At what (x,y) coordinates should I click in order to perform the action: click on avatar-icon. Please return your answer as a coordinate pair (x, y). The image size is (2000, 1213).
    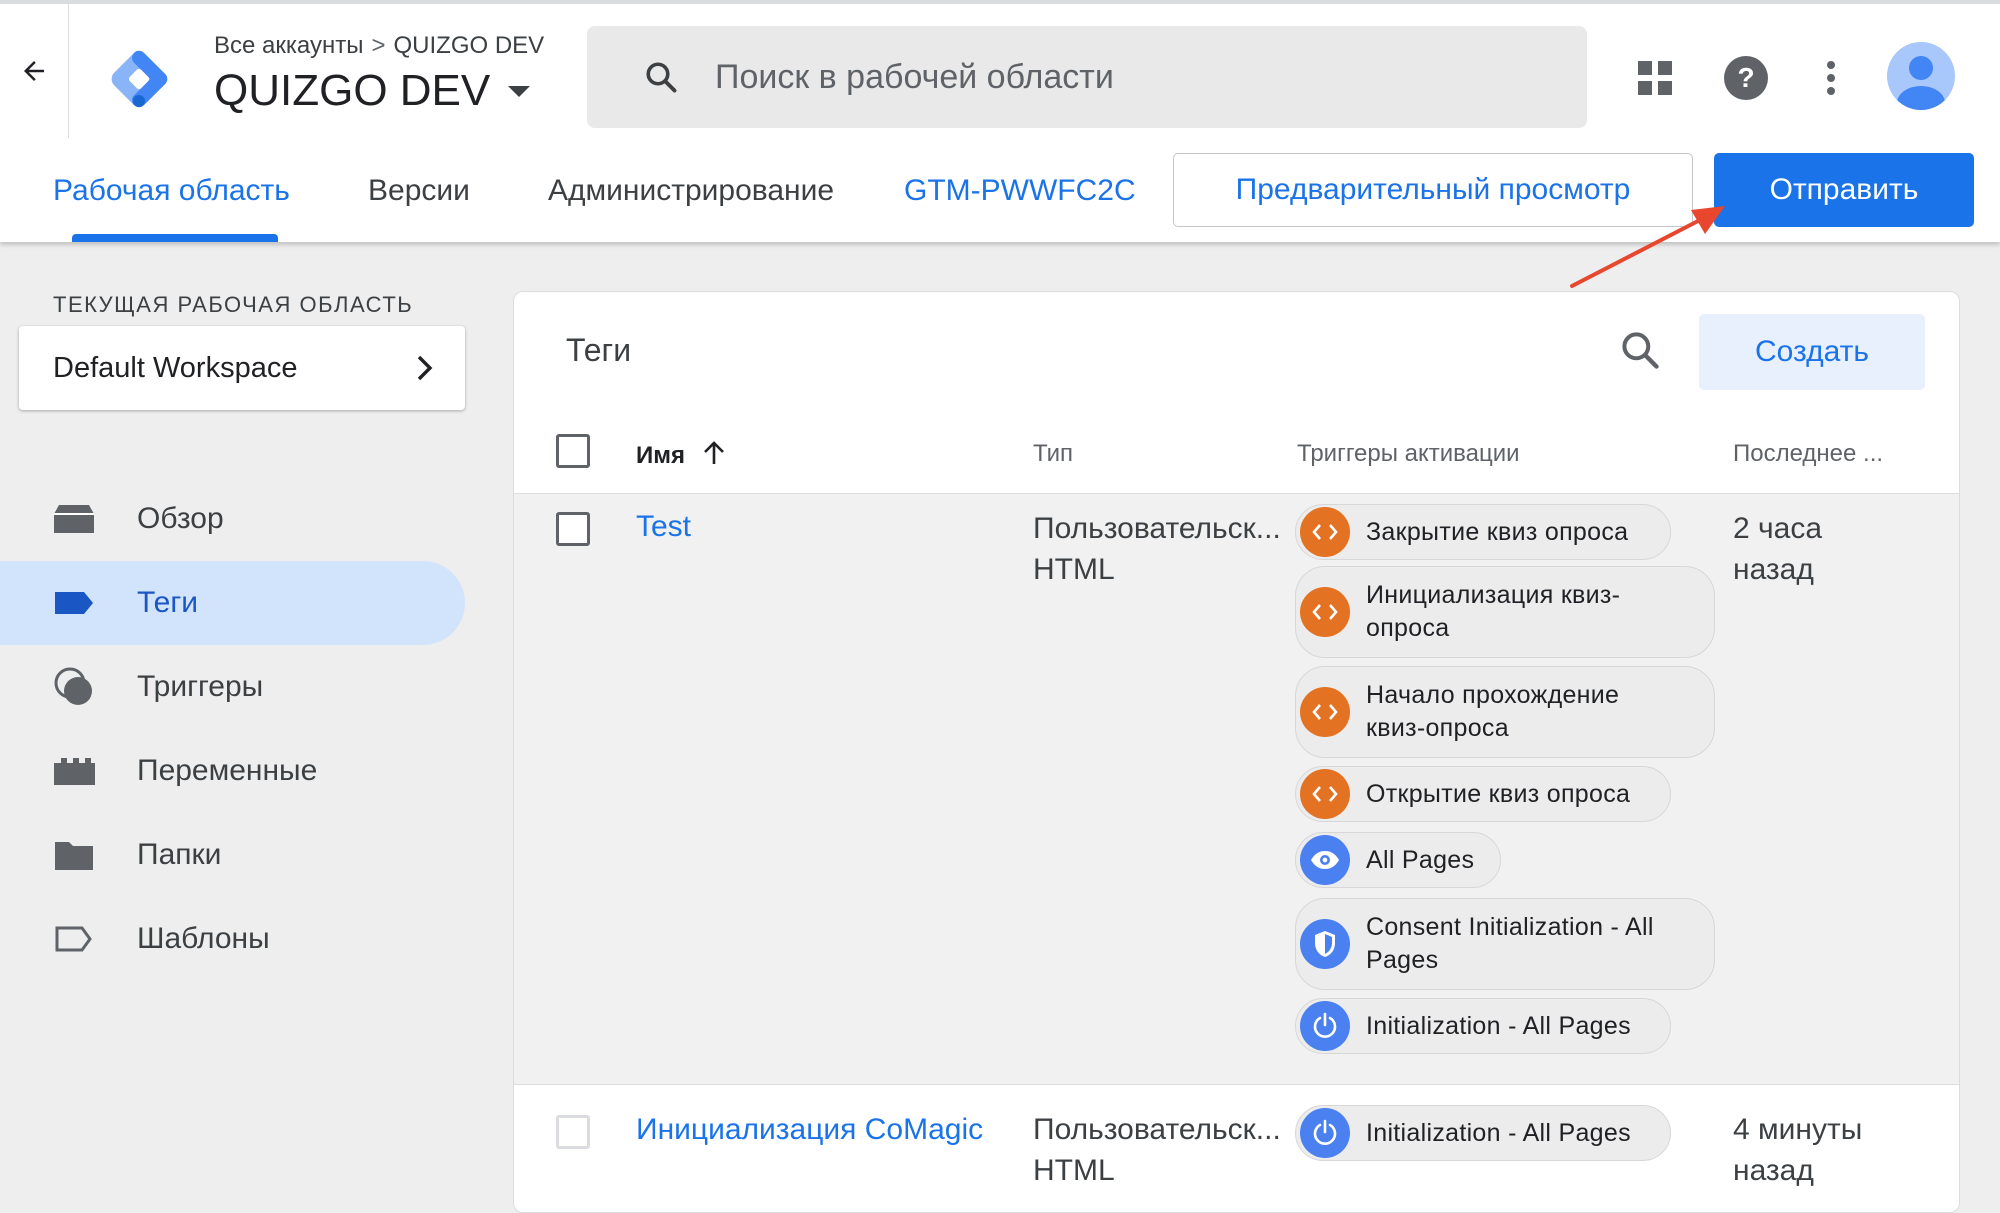
    Looking at the image, I should click on (1921, 76).